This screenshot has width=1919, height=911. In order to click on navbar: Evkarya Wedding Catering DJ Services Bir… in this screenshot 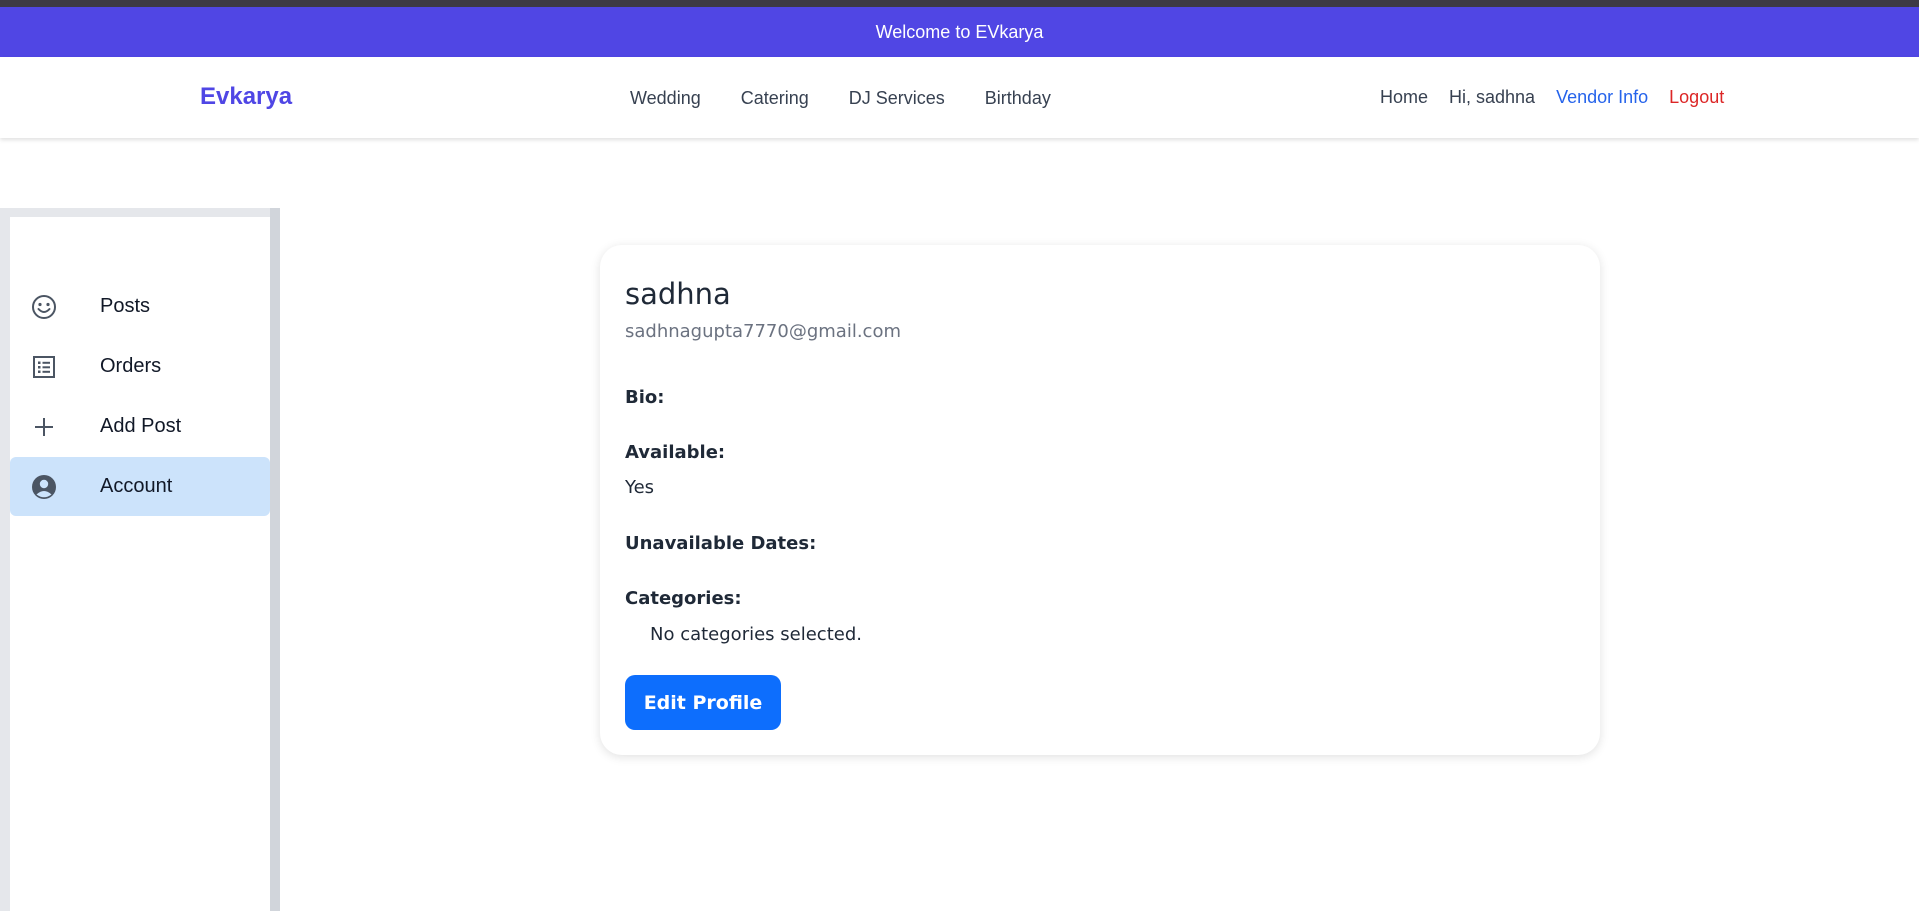, I will do `click(959, 97)`.